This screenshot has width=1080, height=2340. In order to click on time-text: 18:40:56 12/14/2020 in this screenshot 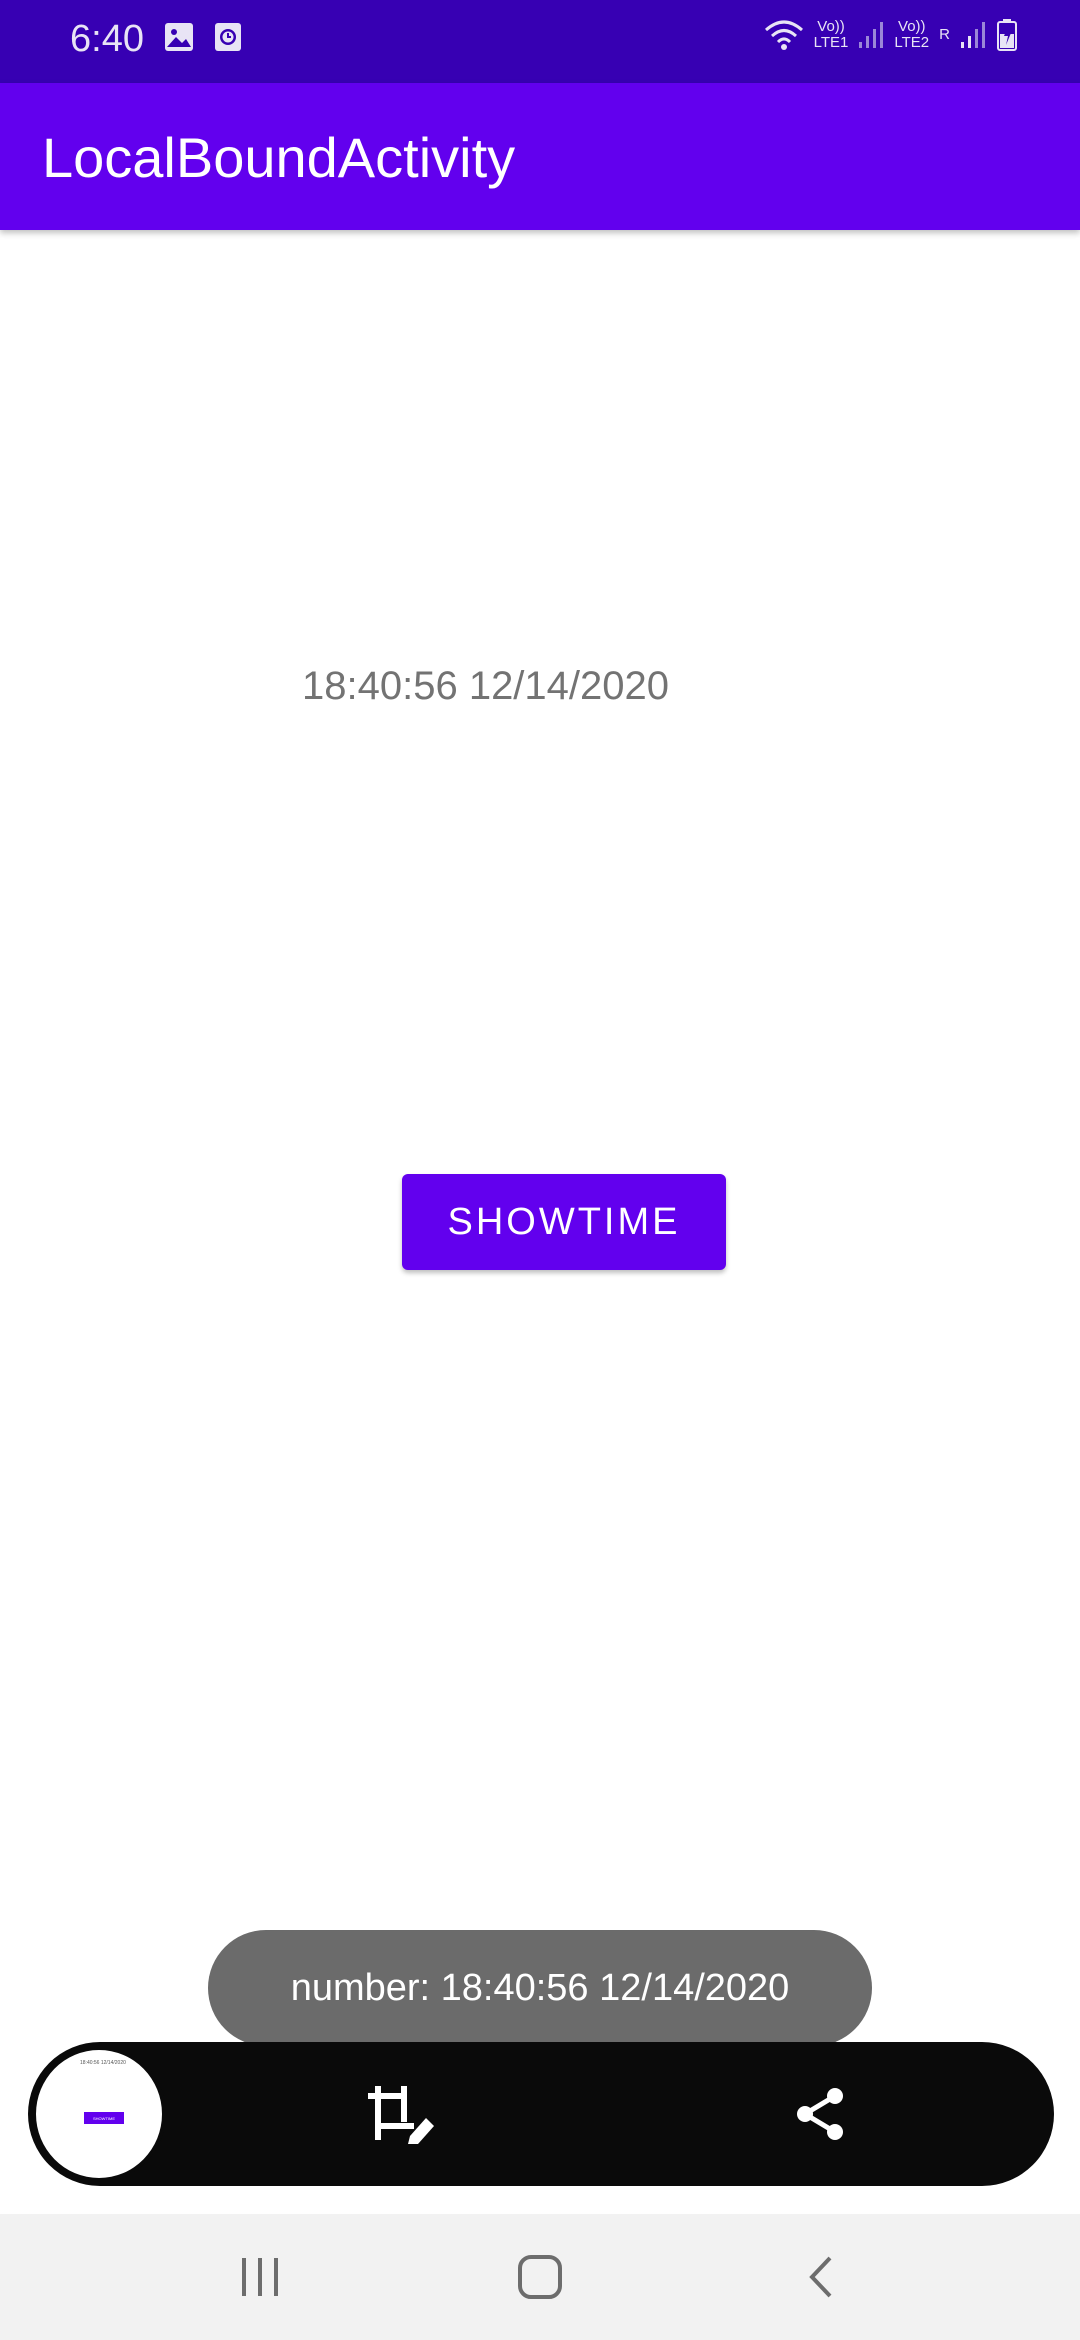, I will do `click(486, 686)`.